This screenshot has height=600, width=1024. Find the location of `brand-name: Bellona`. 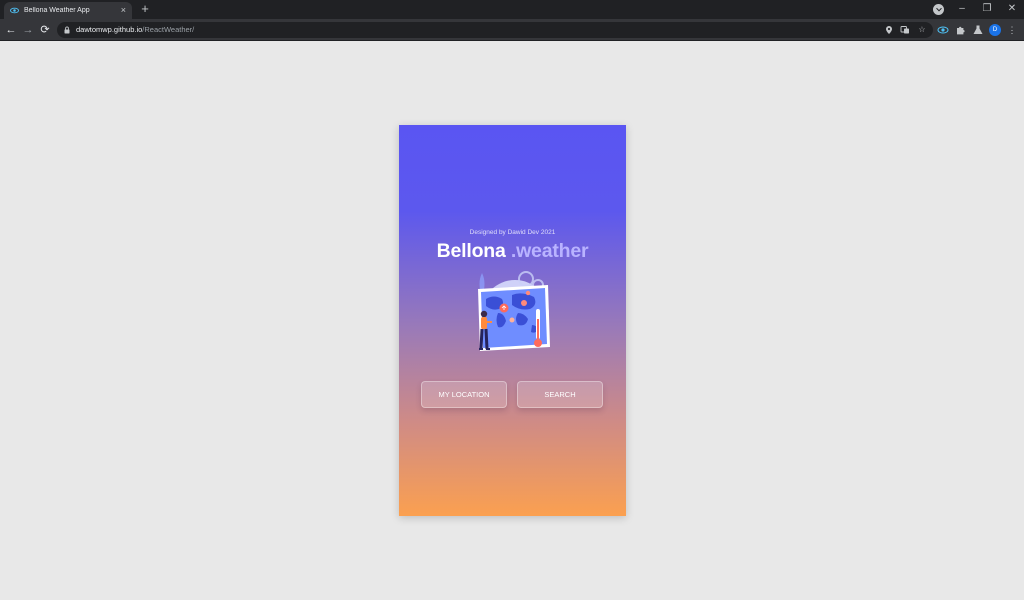

brand-name: Bellona is located at coordinates (471, 251).